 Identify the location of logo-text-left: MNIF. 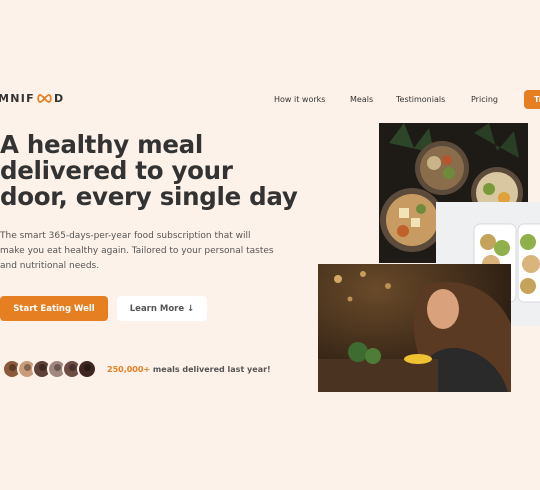
(17, 98).